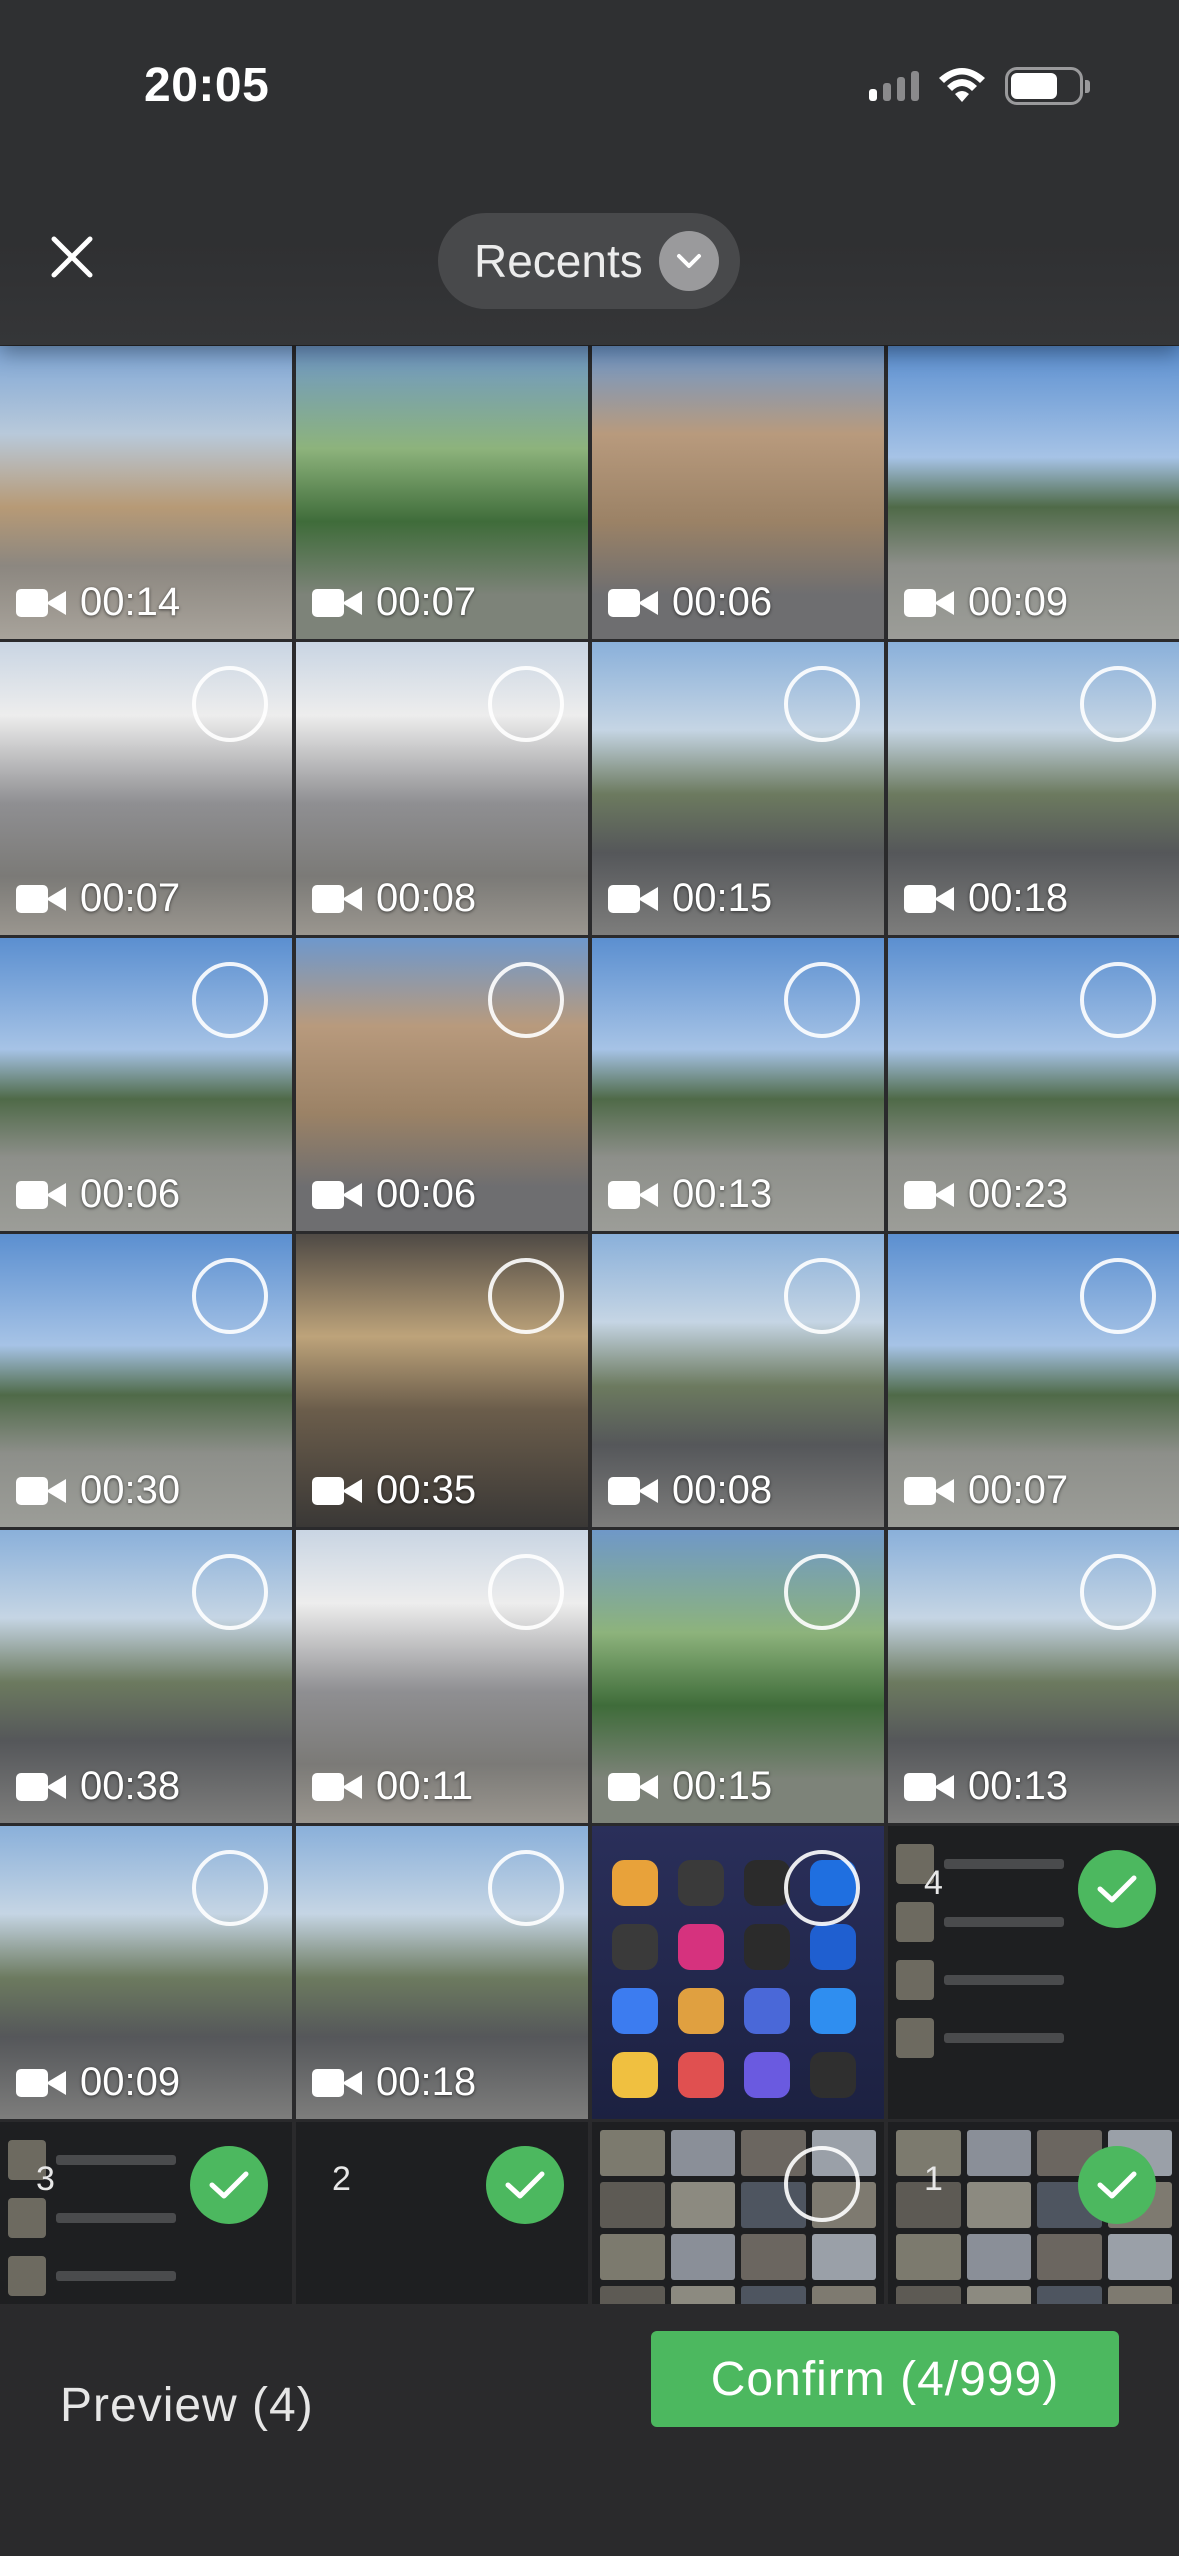 This screenshot has width=1179, height=2556. Describe the element at coordinates (425, 1786) in the screenshot. I see `duration-label: 00:11` at that location.